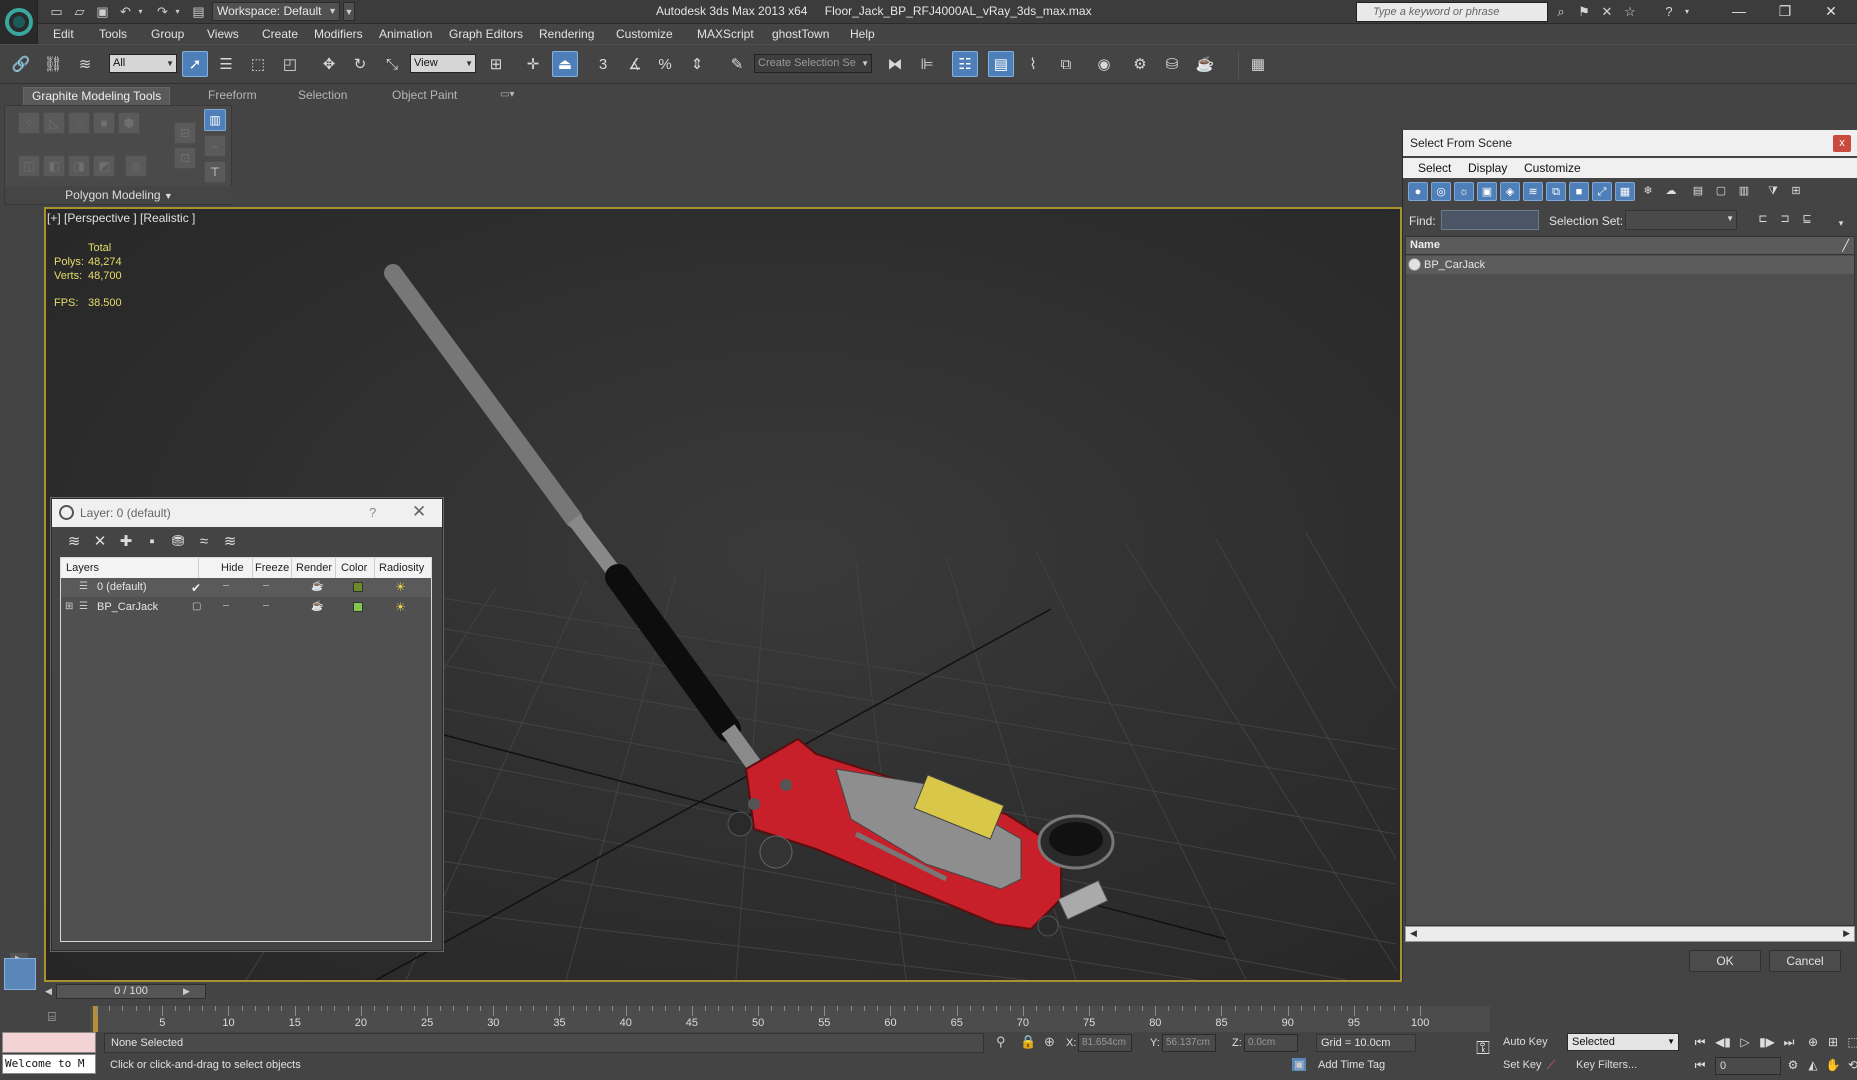  I want to click on menu-ghosttown: ghostTown, so click(800, 34).